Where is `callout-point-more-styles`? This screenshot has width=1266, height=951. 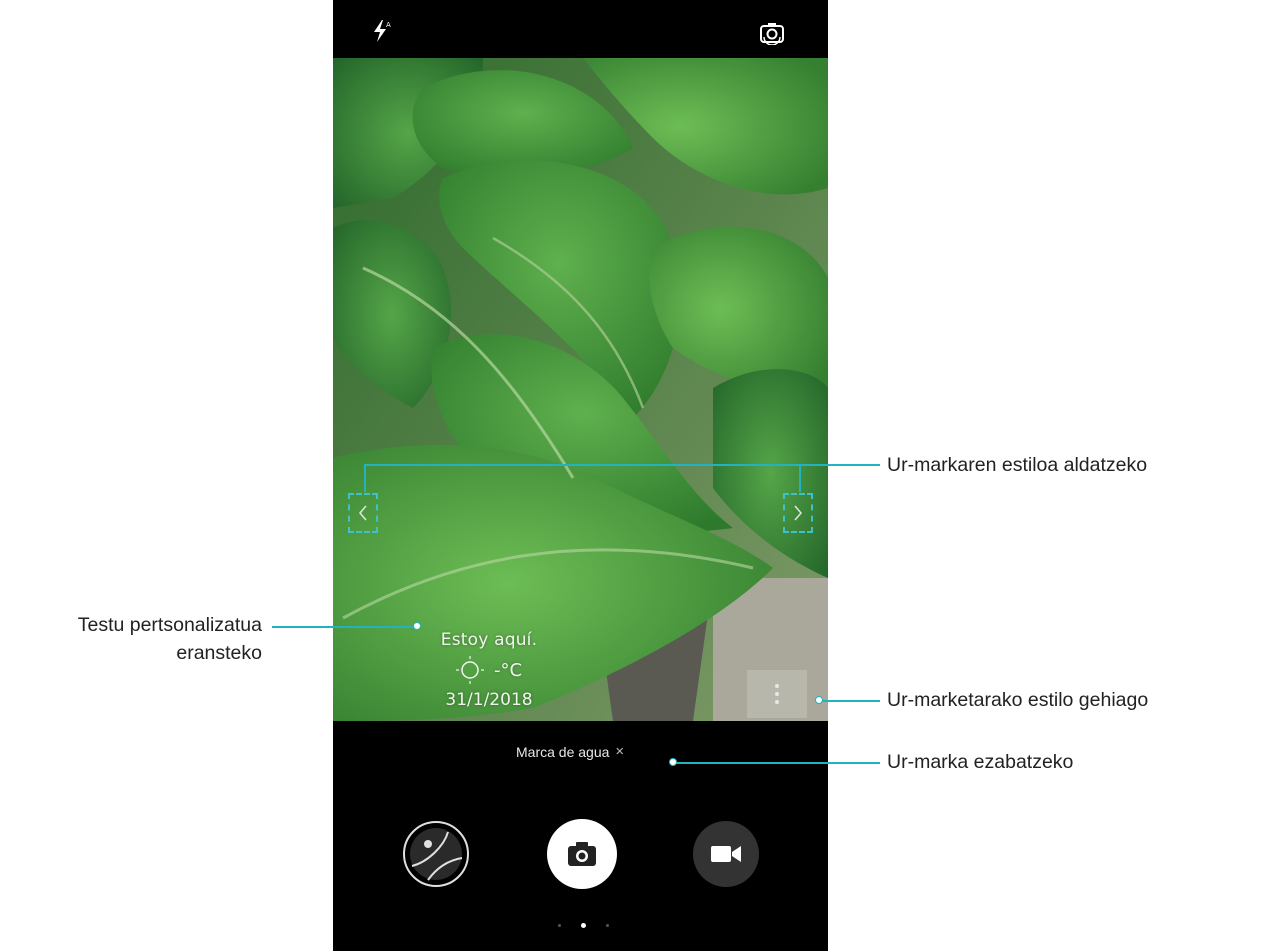
callout-point-more-styles is located at coordinates (819, 700).